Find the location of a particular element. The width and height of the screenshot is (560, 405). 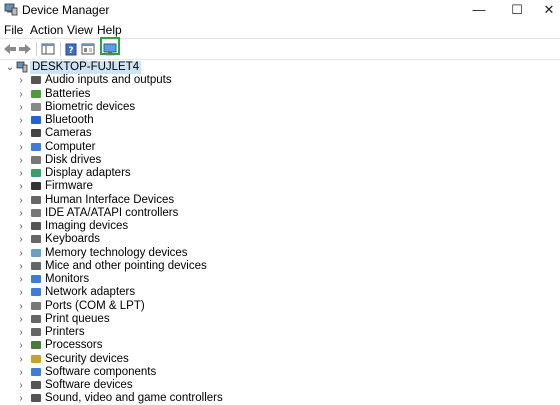

tree-item: › Display adapters is located at coordinates (280, 173).